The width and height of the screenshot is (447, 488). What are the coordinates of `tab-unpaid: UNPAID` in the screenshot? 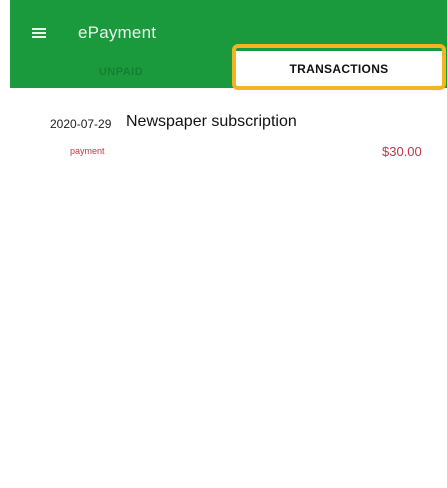 It's located at (121, 72).